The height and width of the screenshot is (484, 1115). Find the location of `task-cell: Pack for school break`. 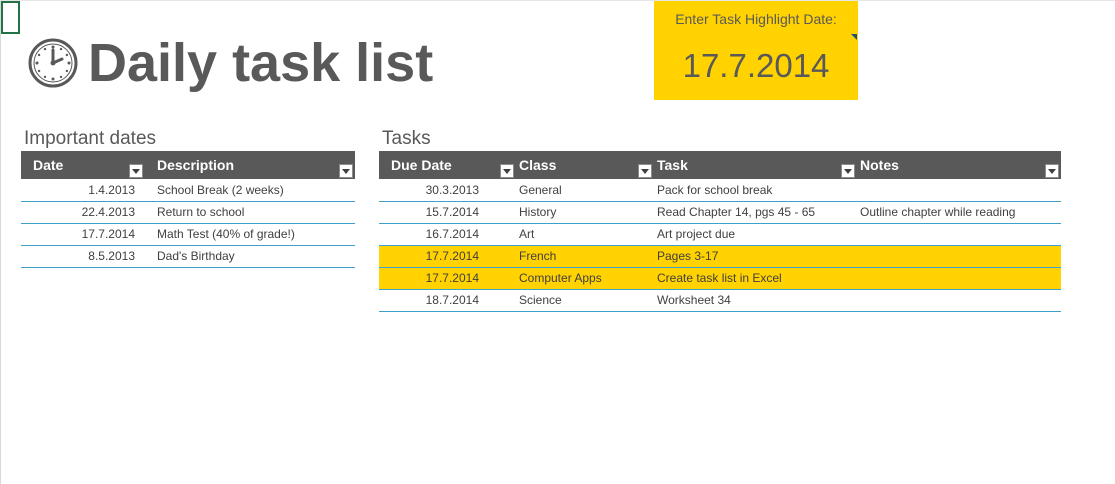

task-cell: Pack for school break is located at coordinates (755, 190).